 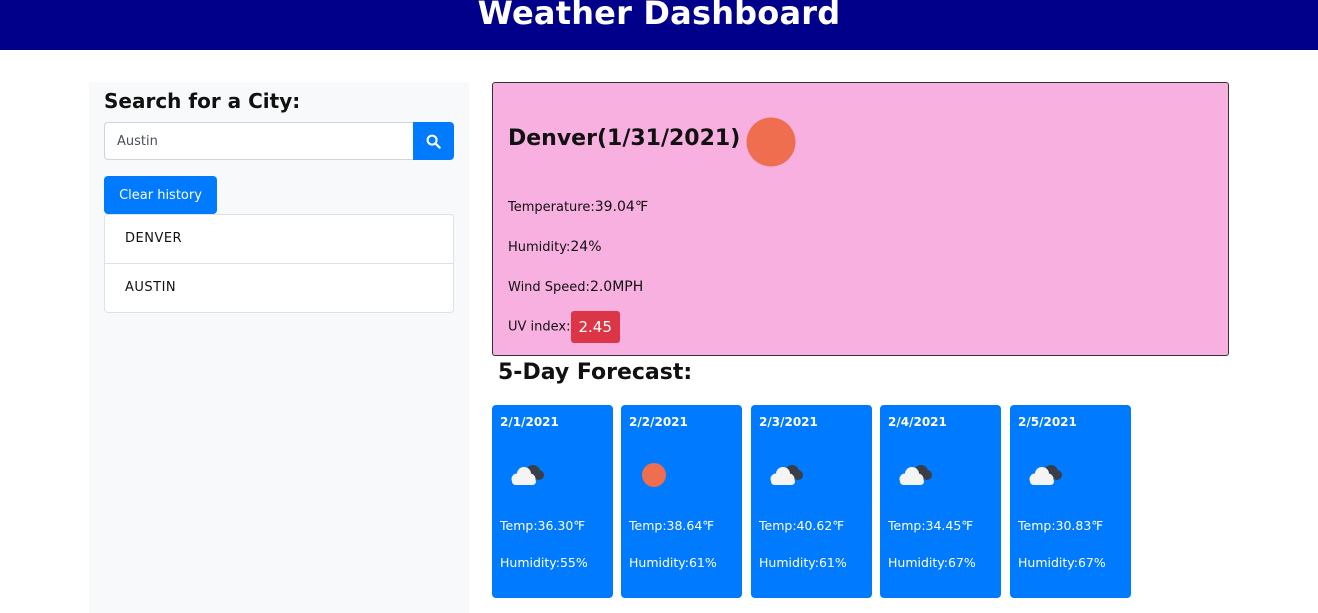 I want to click on search-heading: Search for a City:, so click(x=202, y=101).